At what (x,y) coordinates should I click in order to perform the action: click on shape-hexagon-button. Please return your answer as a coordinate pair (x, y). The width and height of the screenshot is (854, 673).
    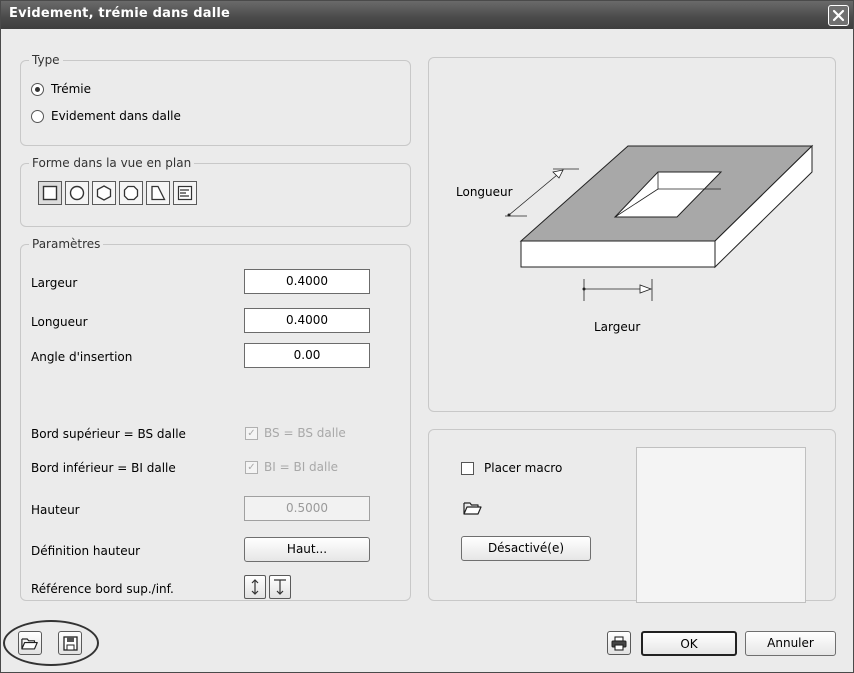
    Looking at the image, I should click on (104, 193).